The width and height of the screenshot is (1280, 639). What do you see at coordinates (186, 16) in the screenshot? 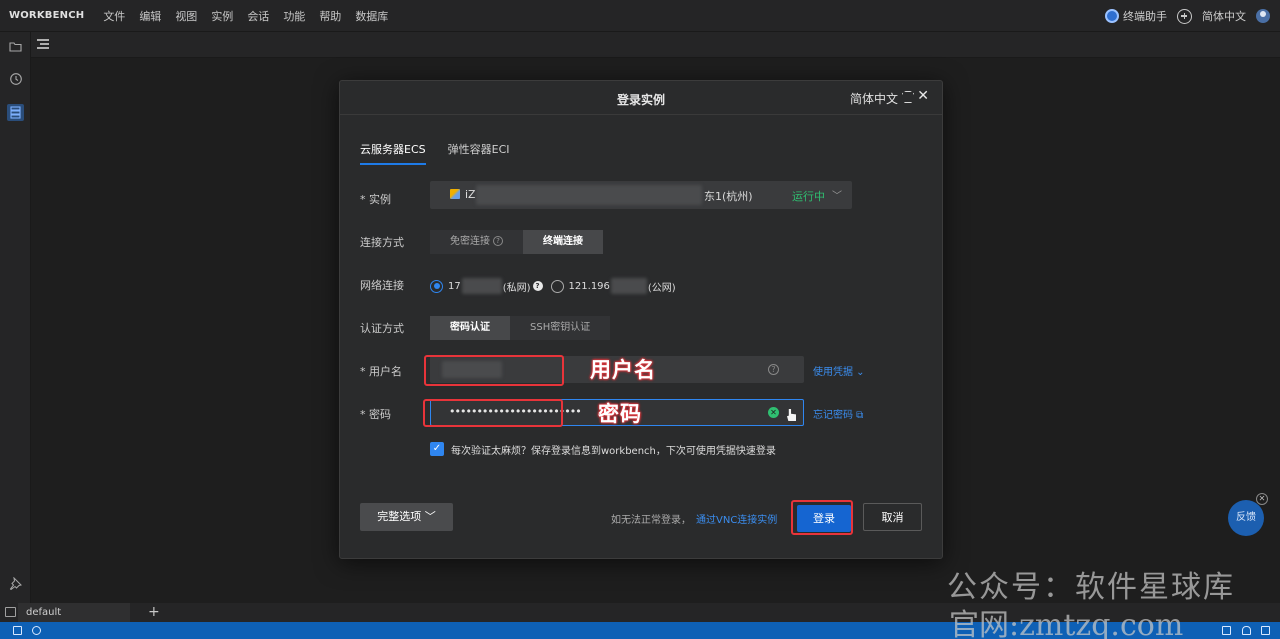
I see `menu-view: 视图` at bounding box center [186, 16].